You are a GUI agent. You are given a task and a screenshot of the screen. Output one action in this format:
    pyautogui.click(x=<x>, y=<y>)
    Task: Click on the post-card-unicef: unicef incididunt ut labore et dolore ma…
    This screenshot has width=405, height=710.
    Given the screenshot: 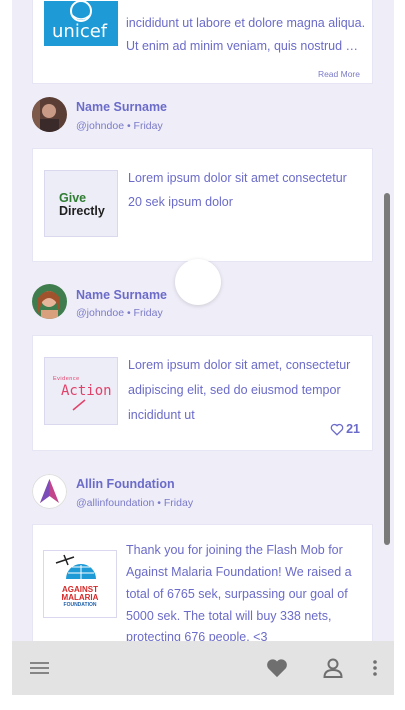 What is the action you would take?
    pyautogui.click(x=202, y=42)
    